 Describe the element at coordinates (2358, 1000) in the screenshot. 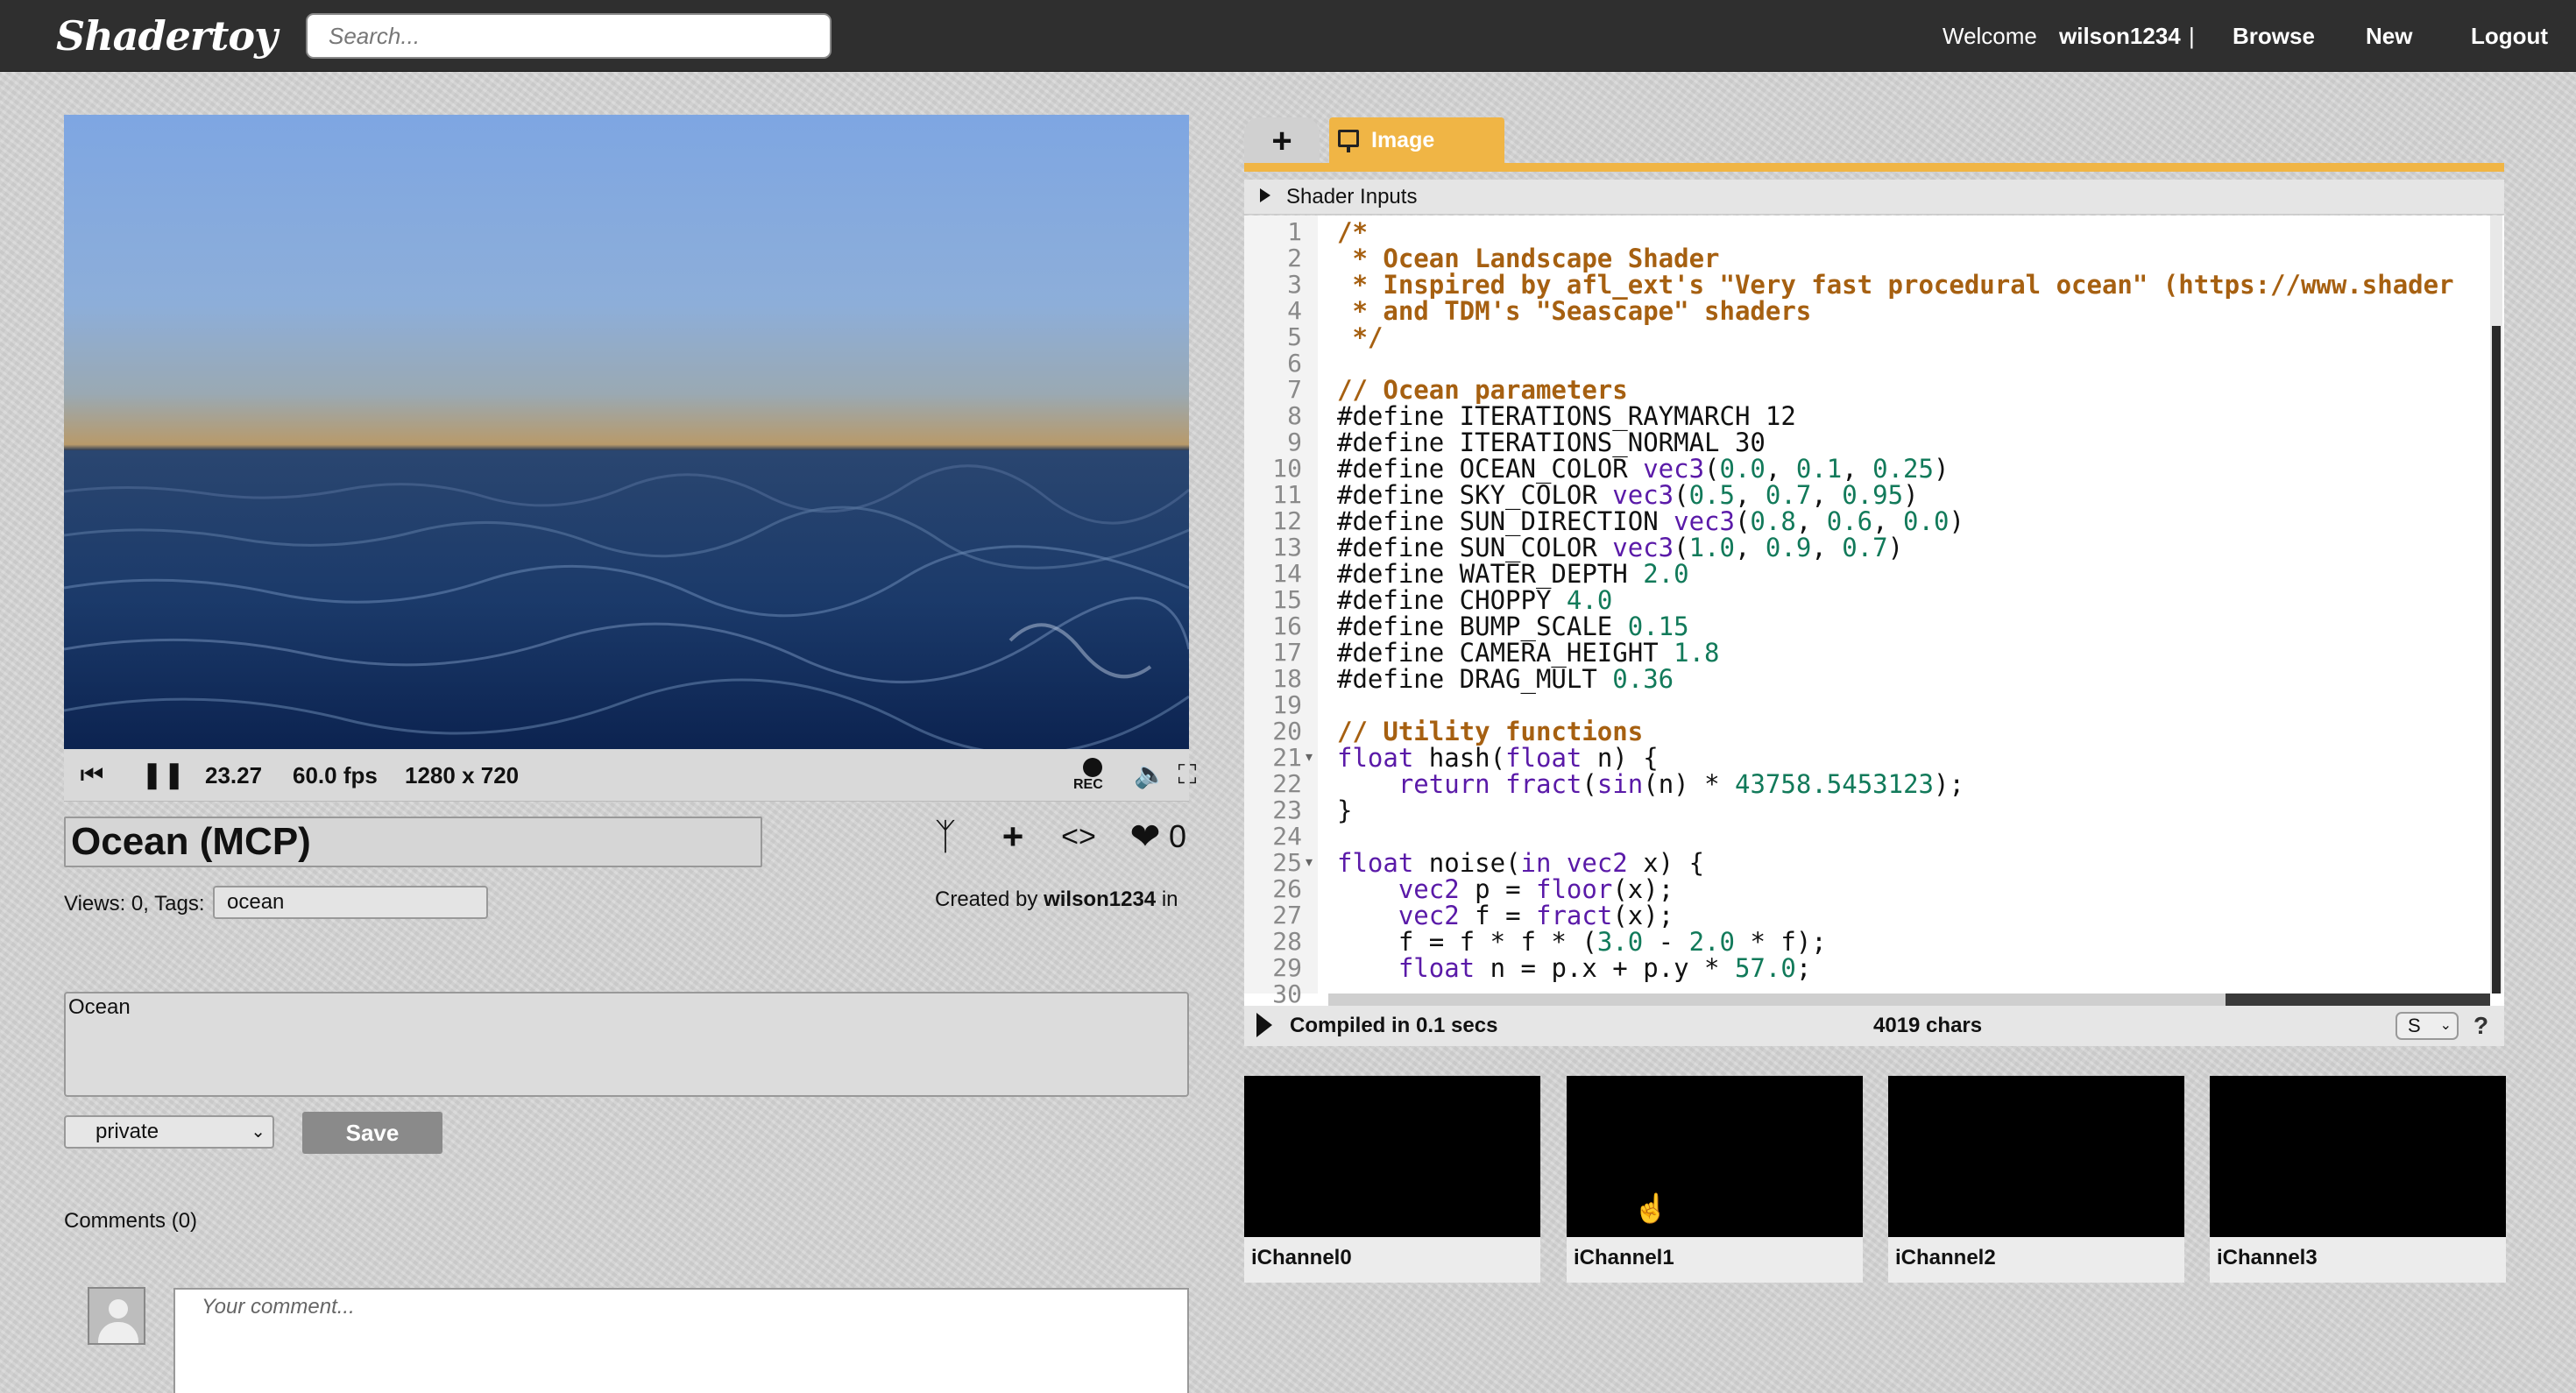

I see `horizontal-scrollbar-thumb` at that location.